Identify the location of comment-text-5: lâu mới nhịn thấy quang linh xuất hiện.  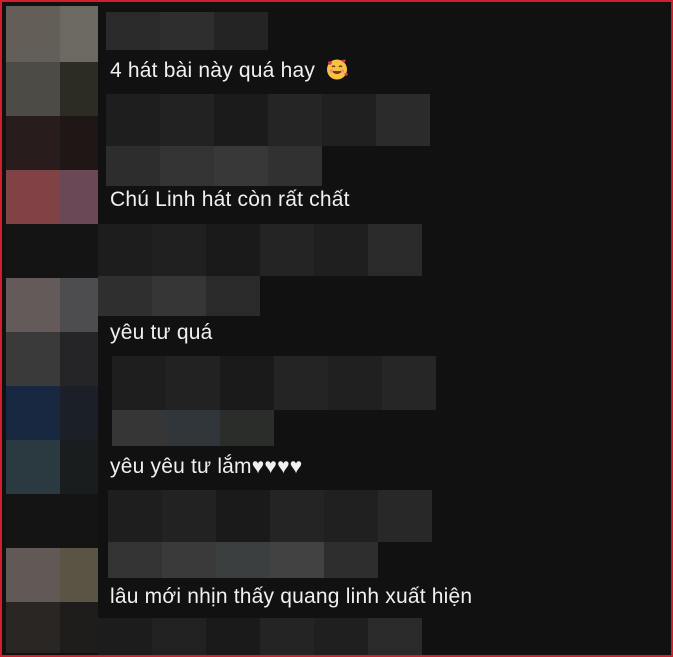
(291, 597).